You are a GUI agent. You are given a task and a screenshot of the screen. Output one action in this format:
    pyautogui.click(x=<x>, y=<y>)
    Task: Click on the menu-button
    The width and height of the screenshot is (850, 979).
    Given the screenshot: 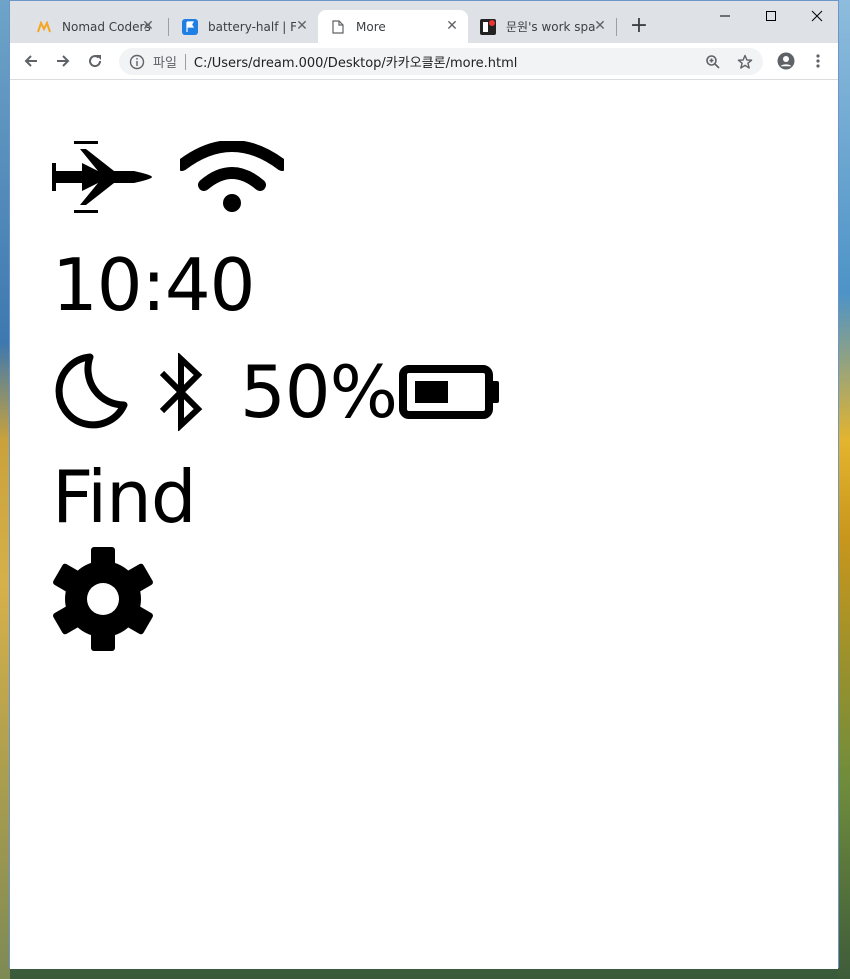 What is the action you would take?
    pyautogui.click(x=818, y=61)
    